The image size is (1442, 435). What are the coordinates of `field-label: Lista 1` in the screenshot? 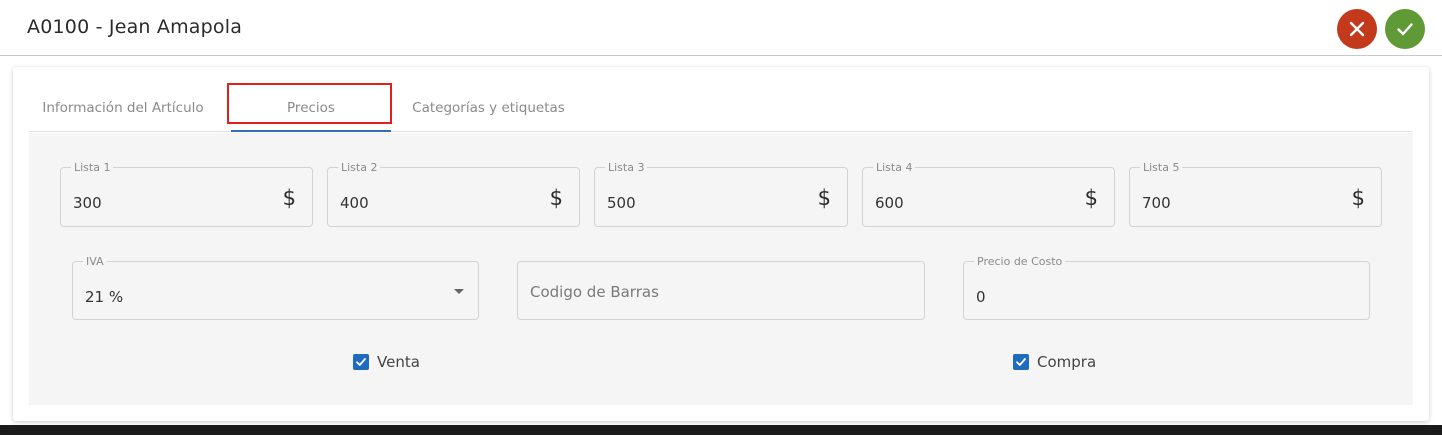 It's located at (92, 167).